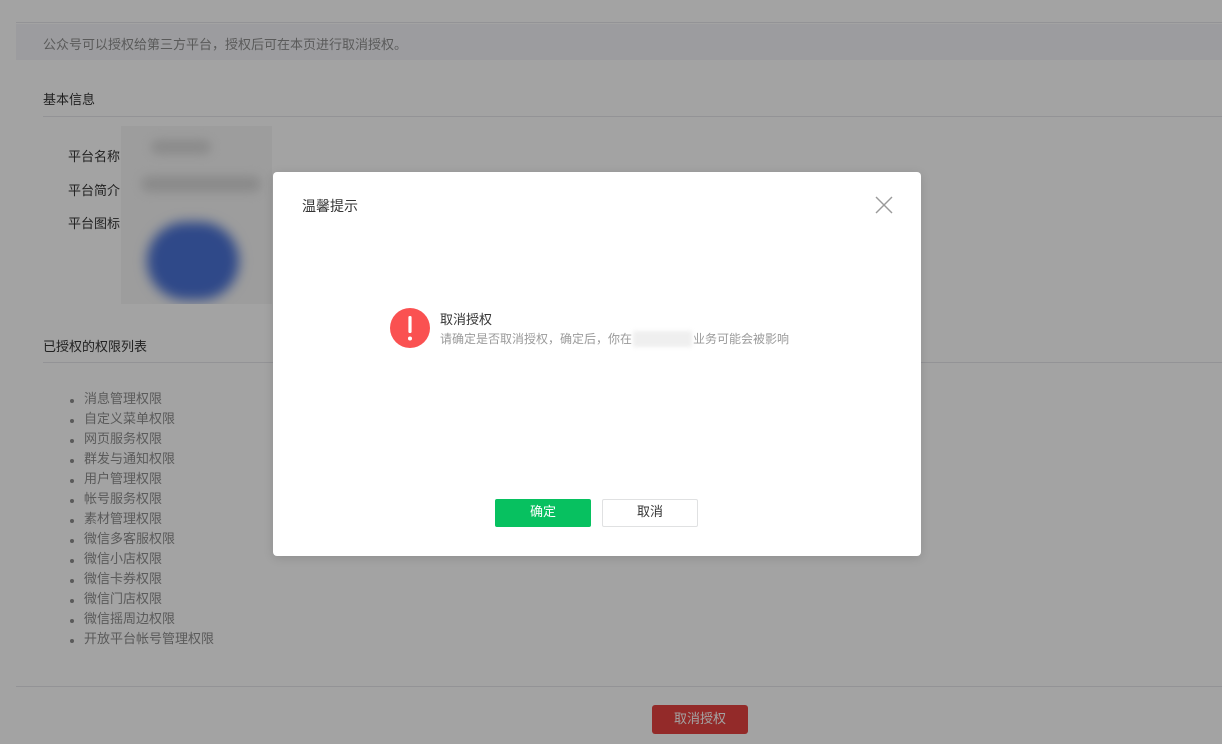  I want to click on confirm-button: 确定, so click(543, 513).